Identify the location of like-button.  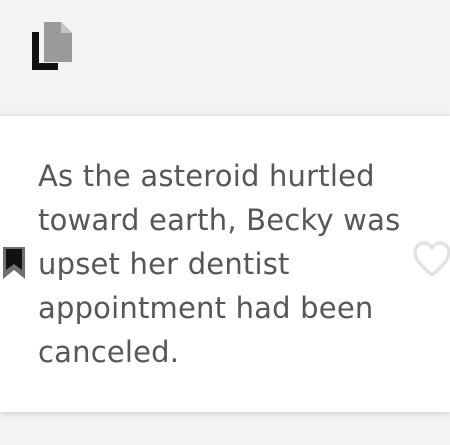
(431, 260).